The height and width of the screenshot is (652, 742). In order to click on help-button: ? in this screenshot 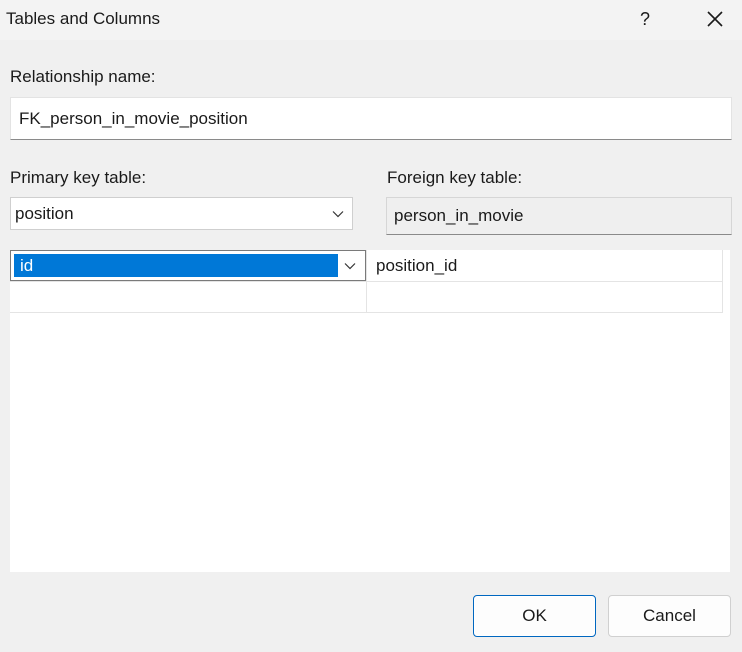, I will do `click(645, 19)`.